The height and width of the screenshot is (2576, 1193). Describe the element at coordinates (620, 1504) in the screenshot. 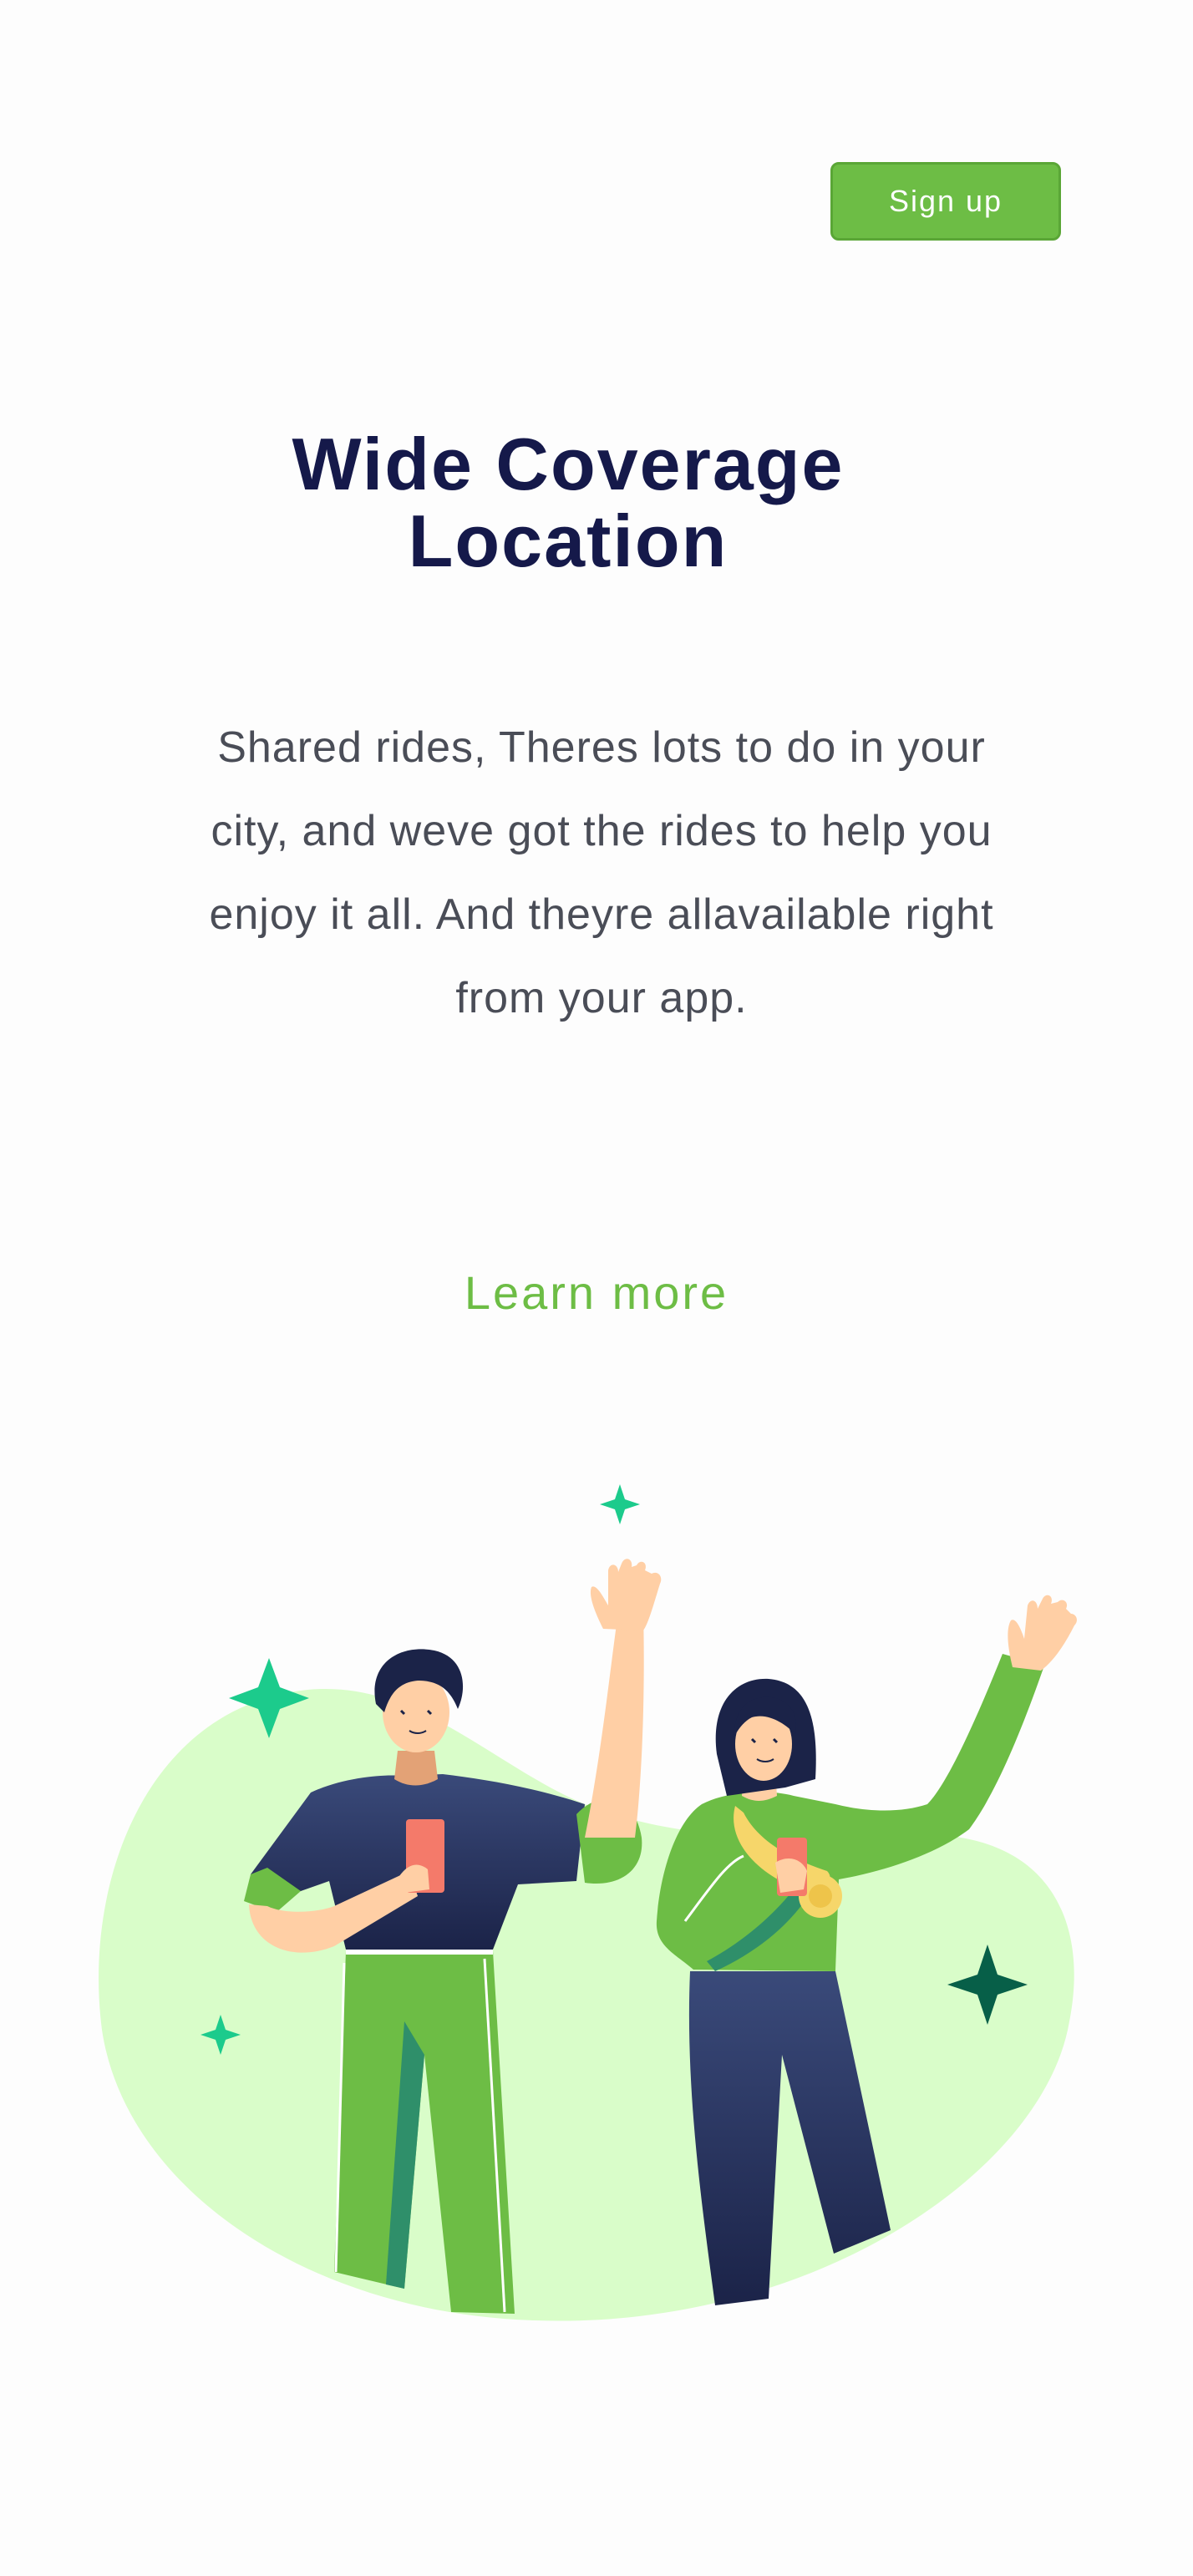

I see `sparkle-icon` at that location.